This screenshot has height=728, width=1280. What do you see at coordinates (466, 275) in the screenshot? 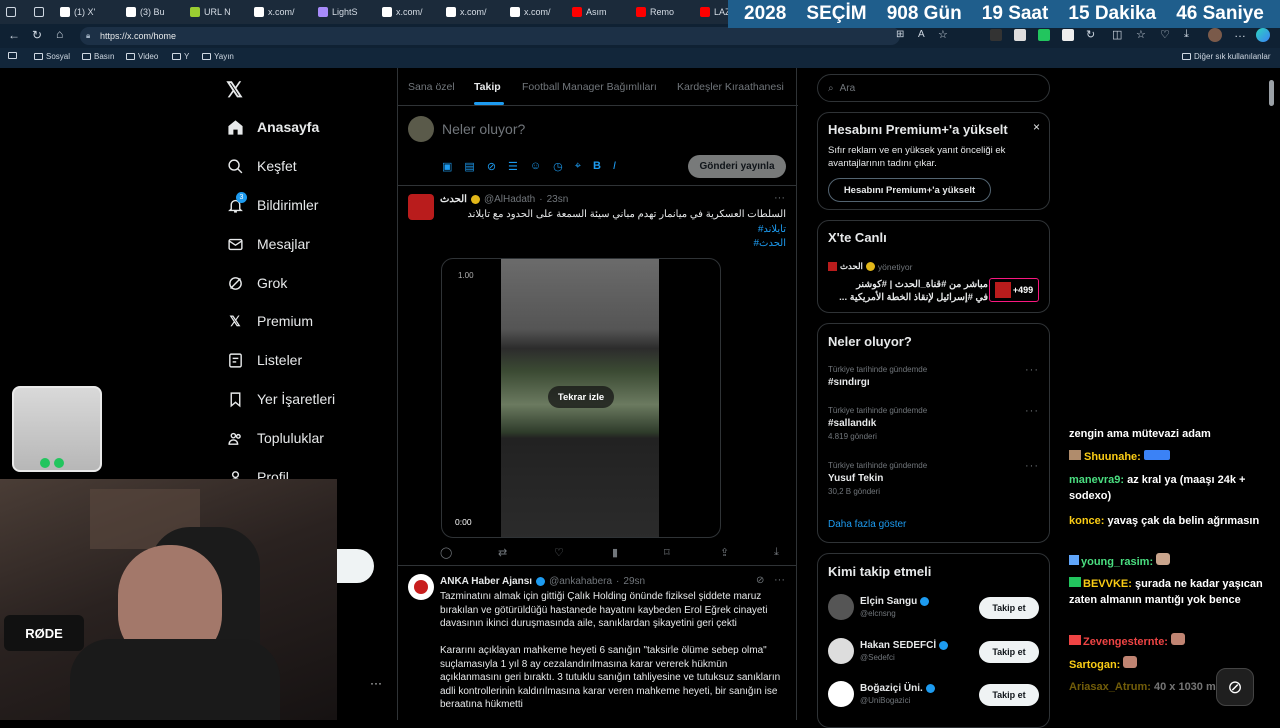
I see `video-speed: 1.00` at bounding box center [466, 275].